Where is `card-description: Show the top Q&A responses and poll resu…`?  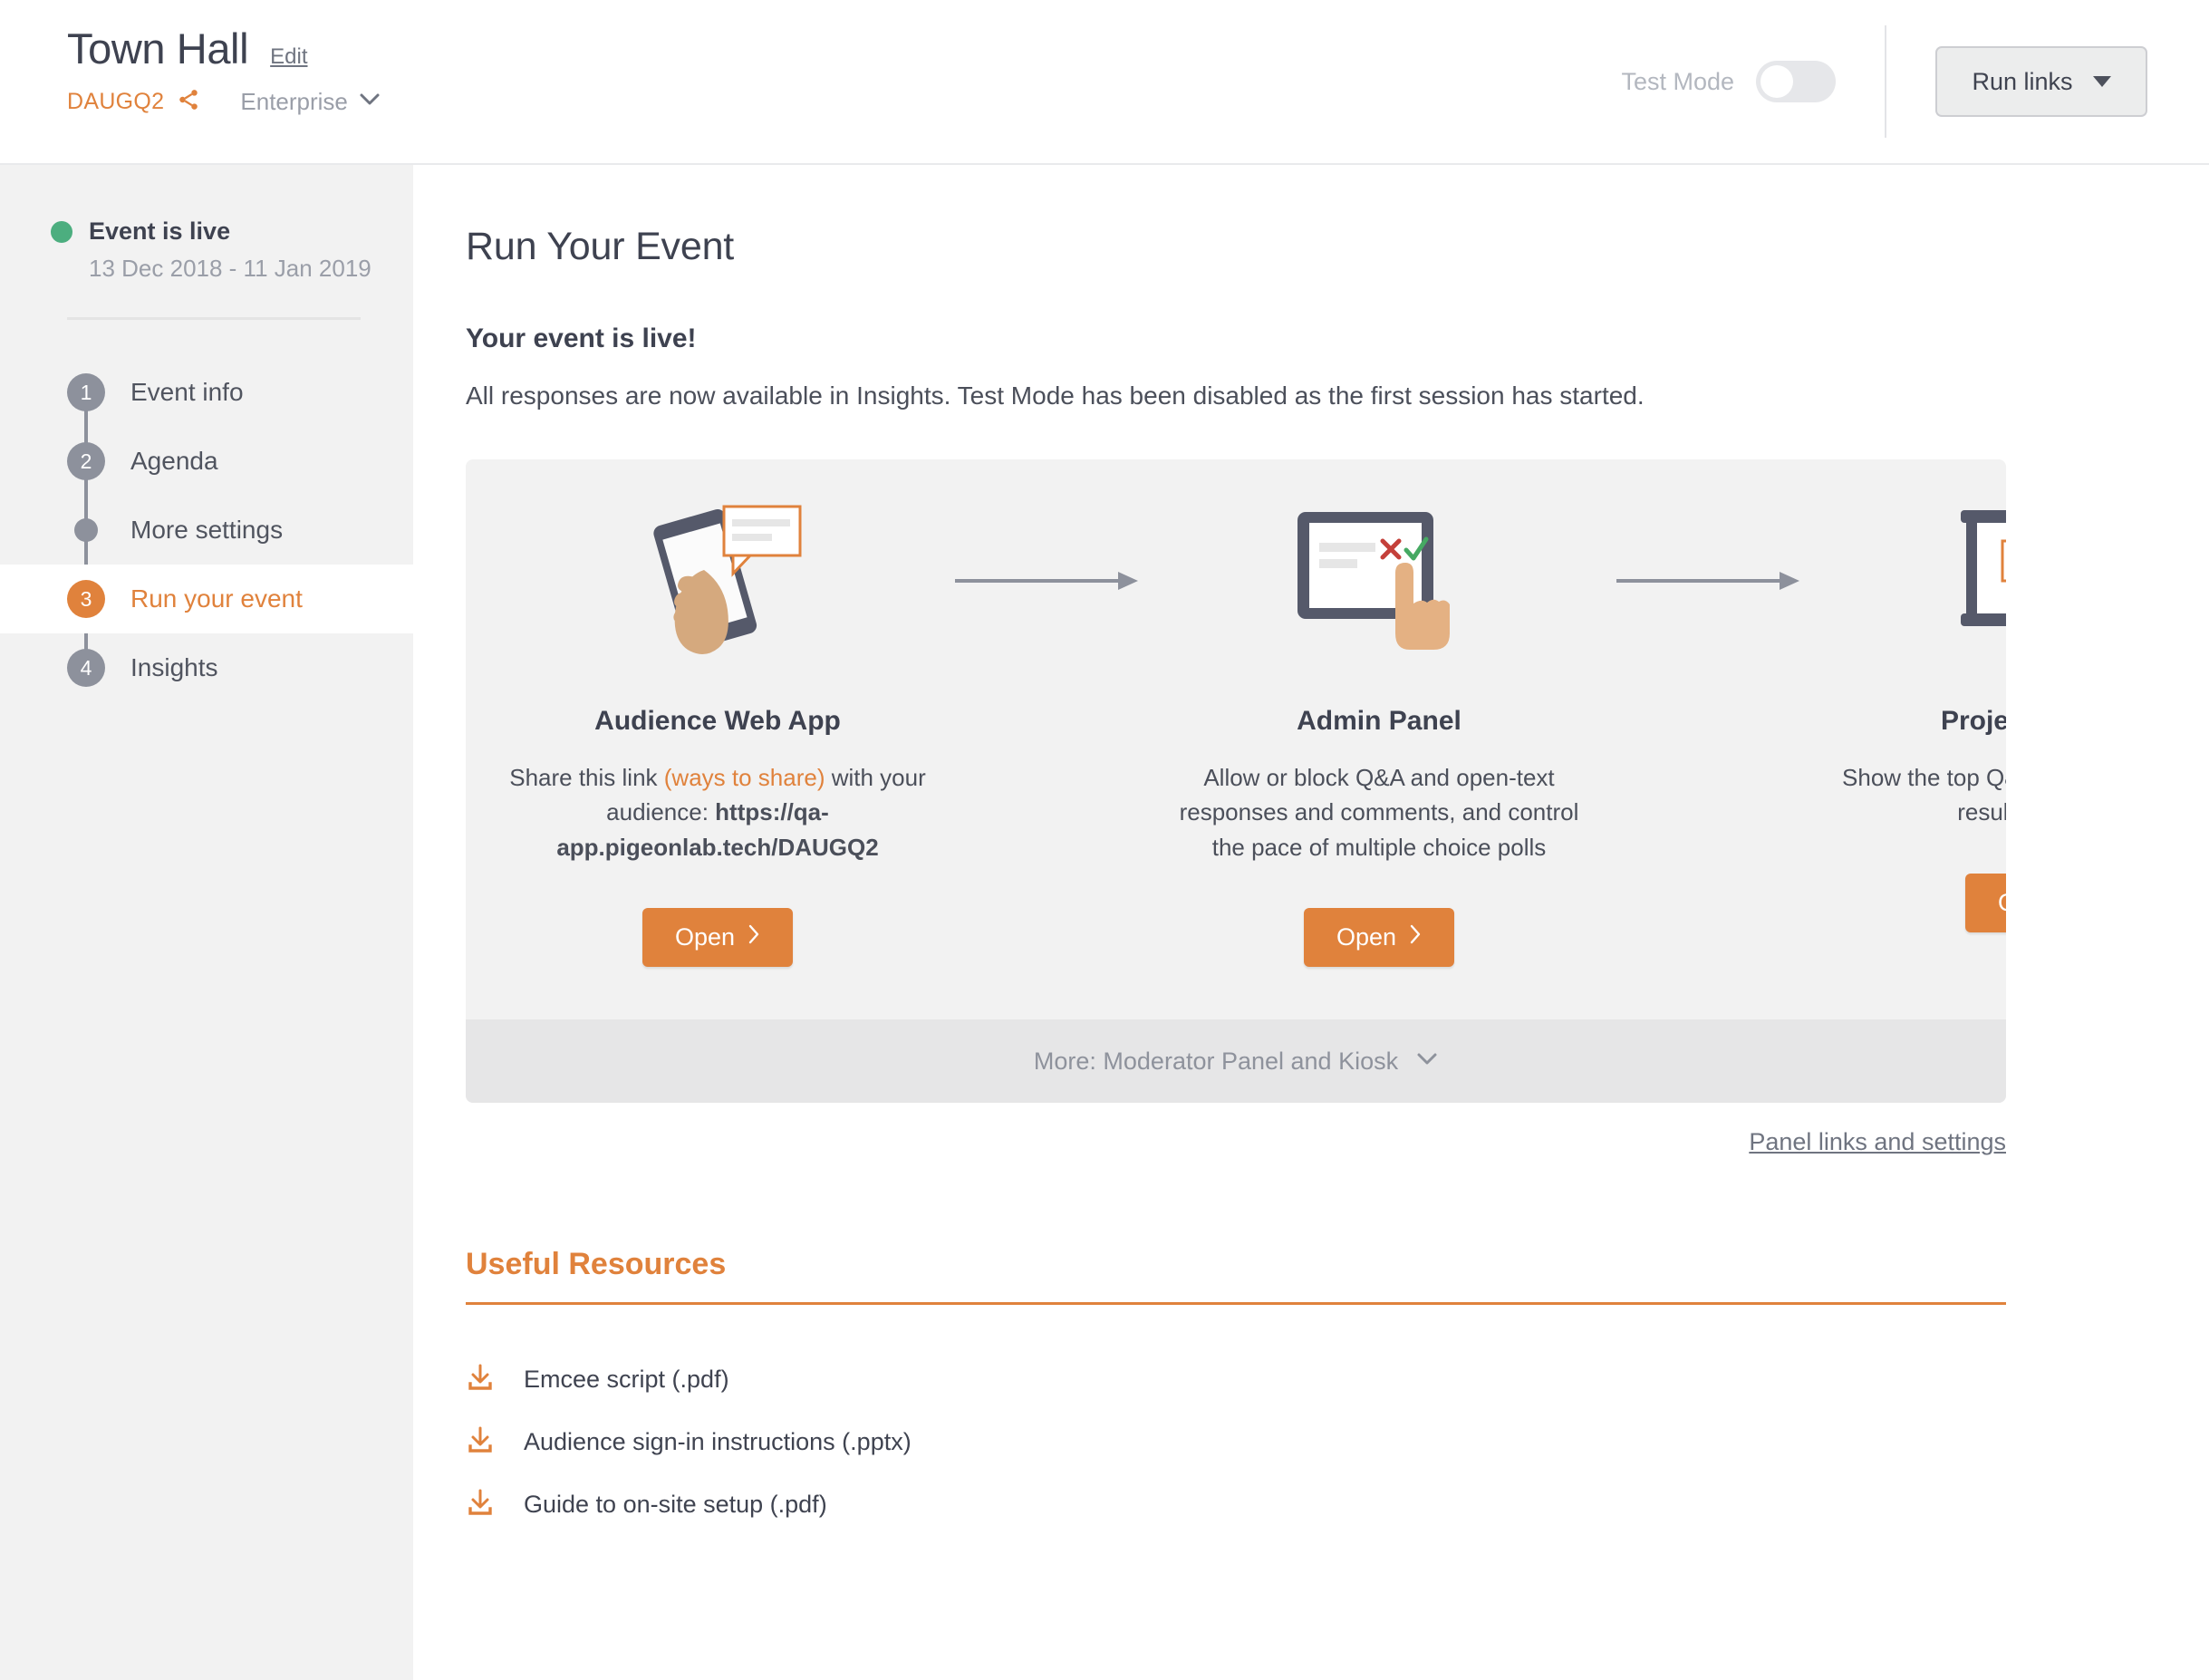
card-description: Show the top Q&A responses and poll resu… is located at coordinates (1924, 795).